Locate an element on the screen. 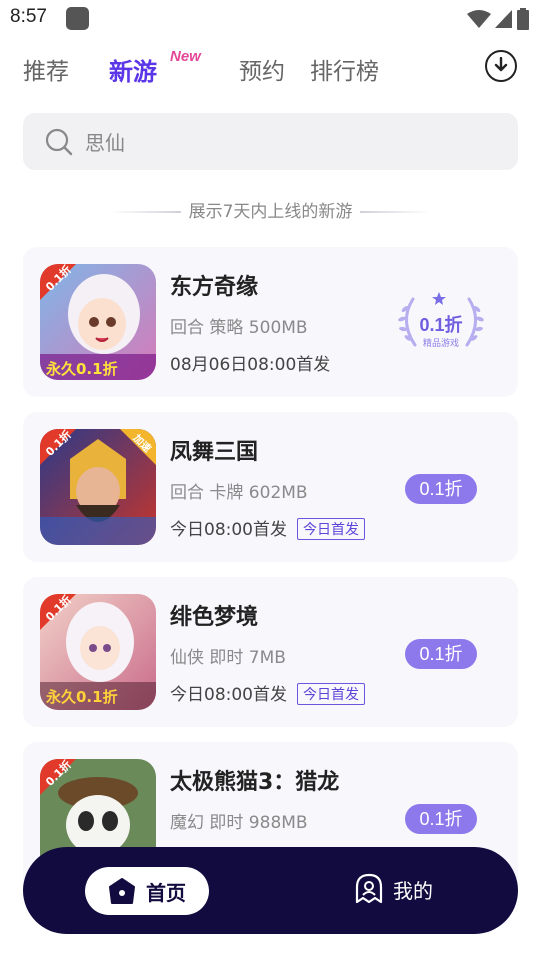 The width and height of the screenshot is (541, 963). download-button is located at coordinates (501, 66).